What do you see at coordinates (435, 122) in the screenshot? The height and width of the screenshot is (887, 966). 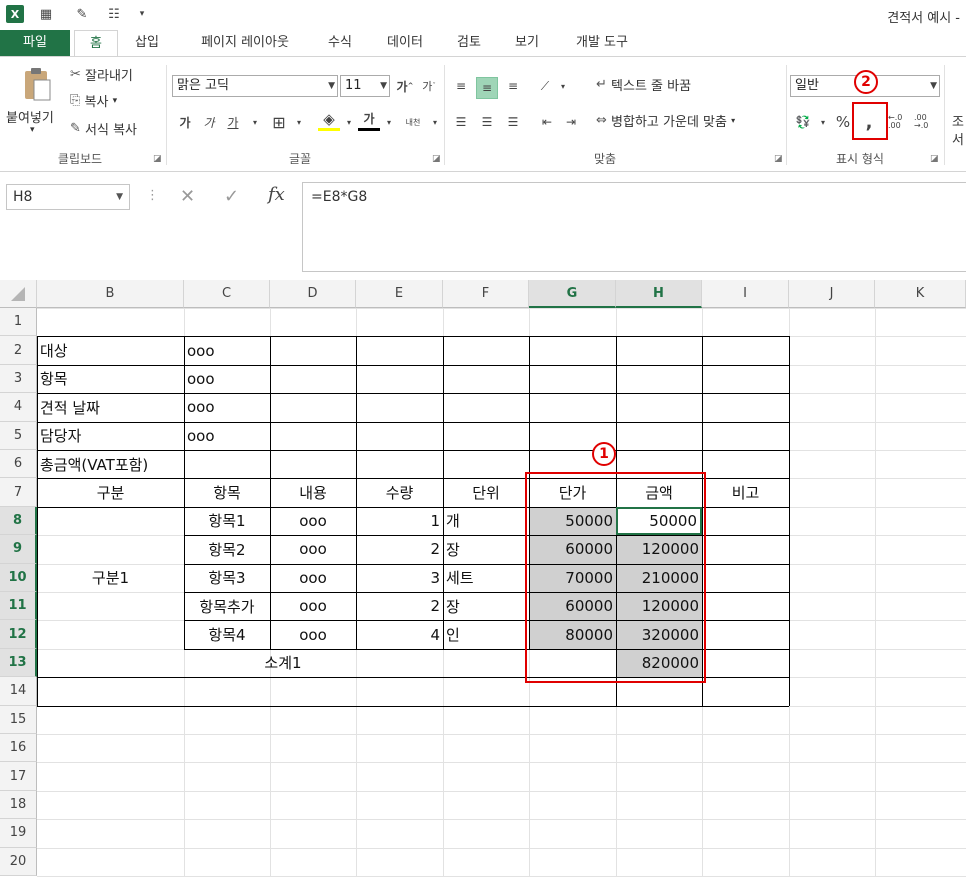 I see `phonetic-dropdown-icon: ▾` at bounding box center [435, 122].